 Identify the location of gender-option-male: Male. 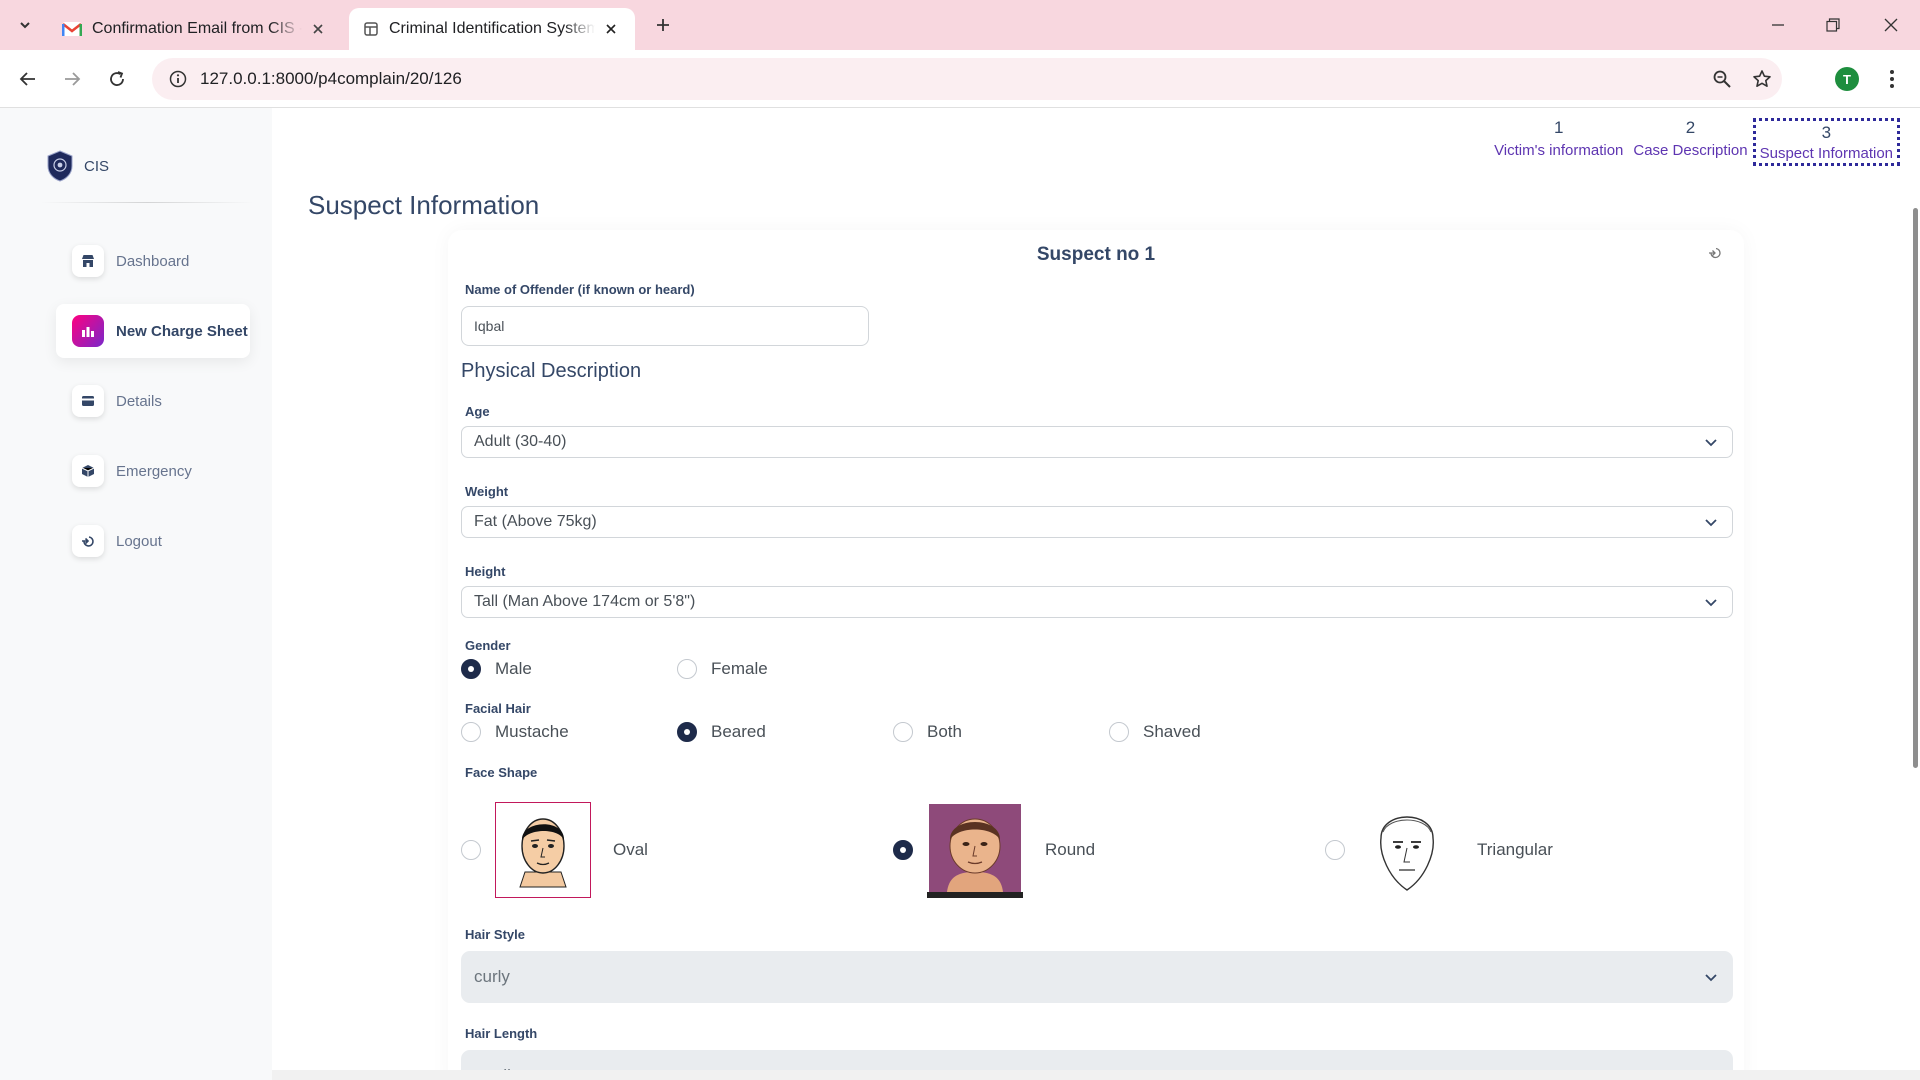
(496, 669).